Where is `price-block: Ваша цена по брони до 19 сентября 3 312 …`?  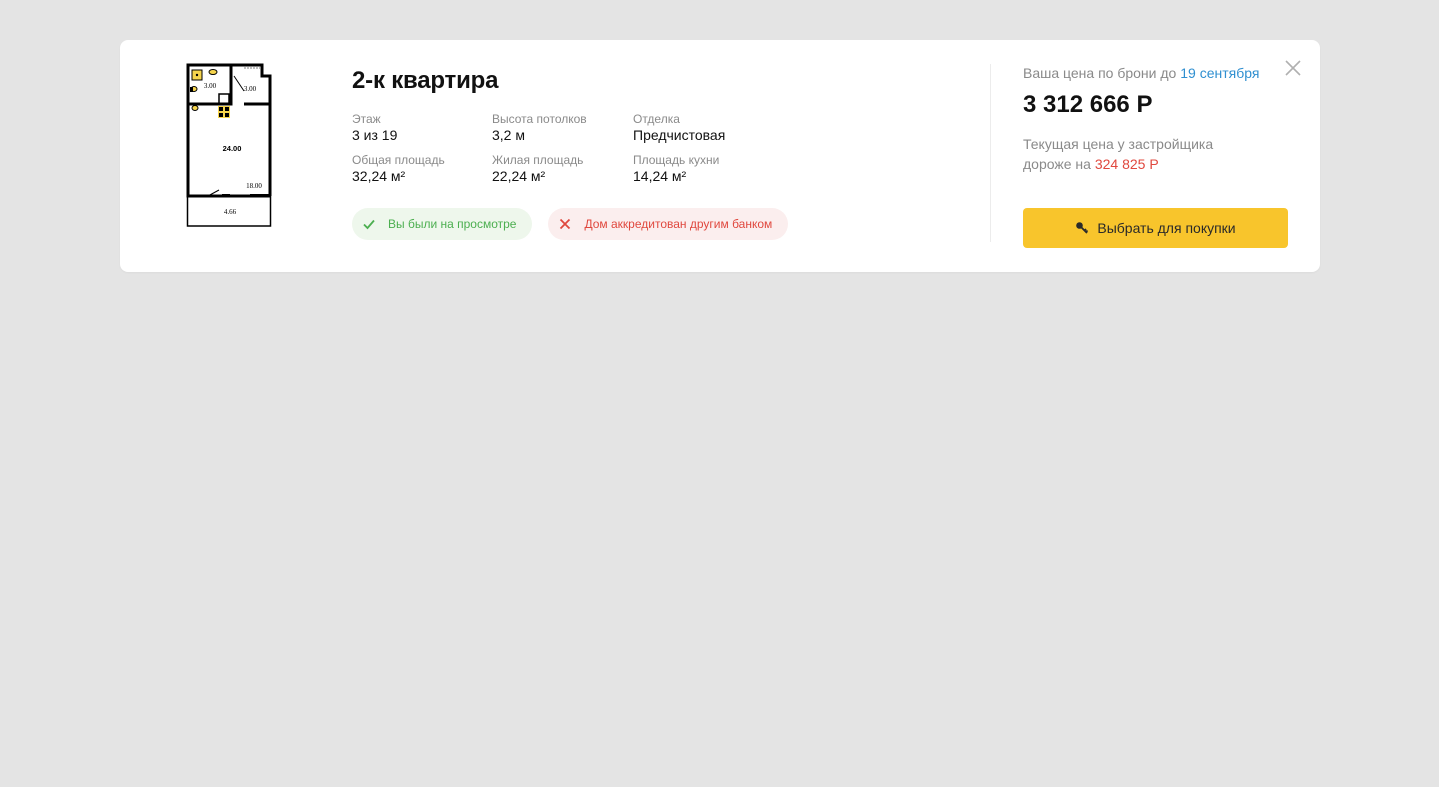 price-block: Ваша цена по брони до 19 сентября 3 312 … is located at coordinates (1158, 119).